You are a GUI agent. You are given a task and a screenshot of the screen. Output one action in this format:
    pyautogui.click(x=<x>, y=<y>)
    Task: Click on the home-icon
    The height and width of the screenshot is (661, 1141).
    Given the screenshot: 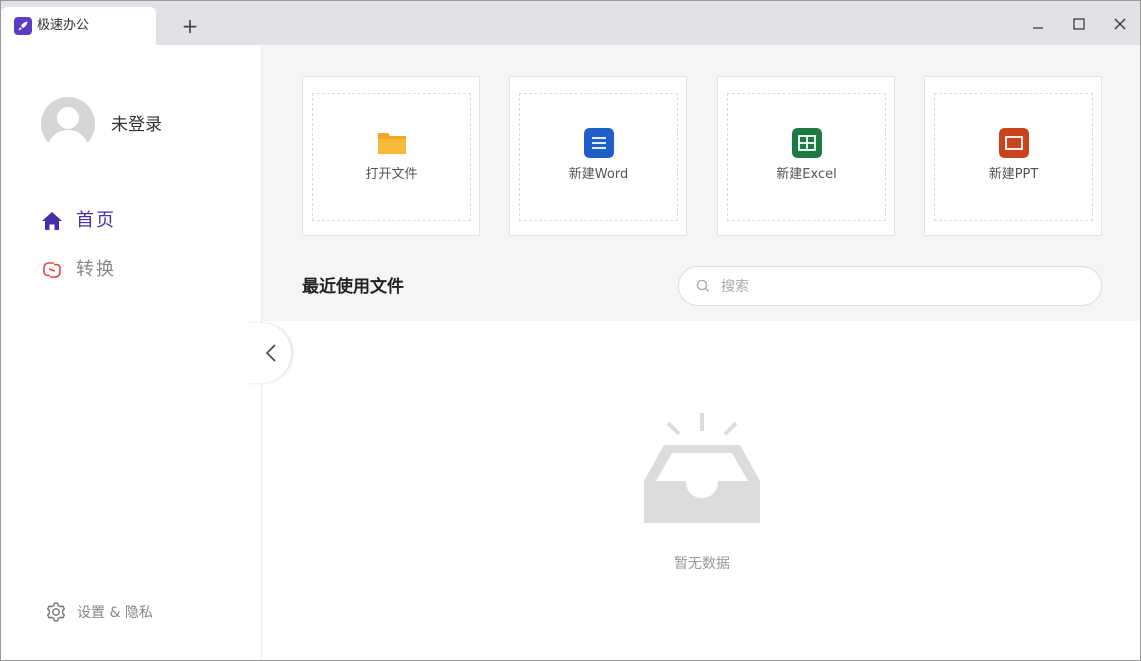 What is the action you would take?
    pyautogui.click(x=52, y=221)
    